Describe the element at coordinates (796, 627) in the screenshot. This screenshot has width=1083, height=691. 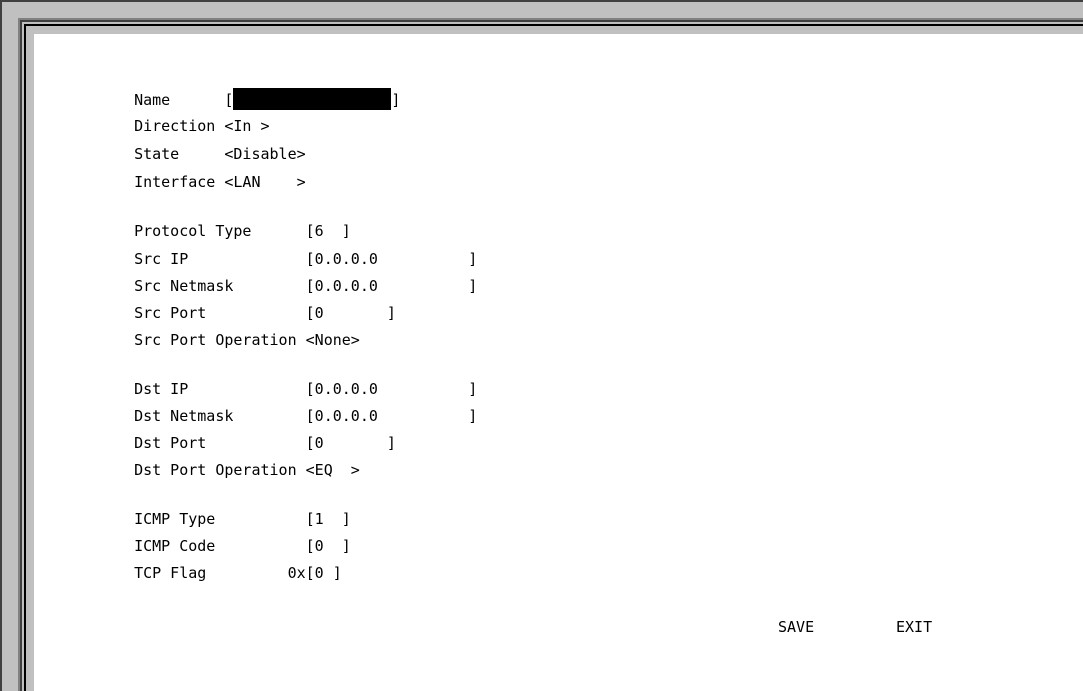
I see `save-button: SAVE` at that location.